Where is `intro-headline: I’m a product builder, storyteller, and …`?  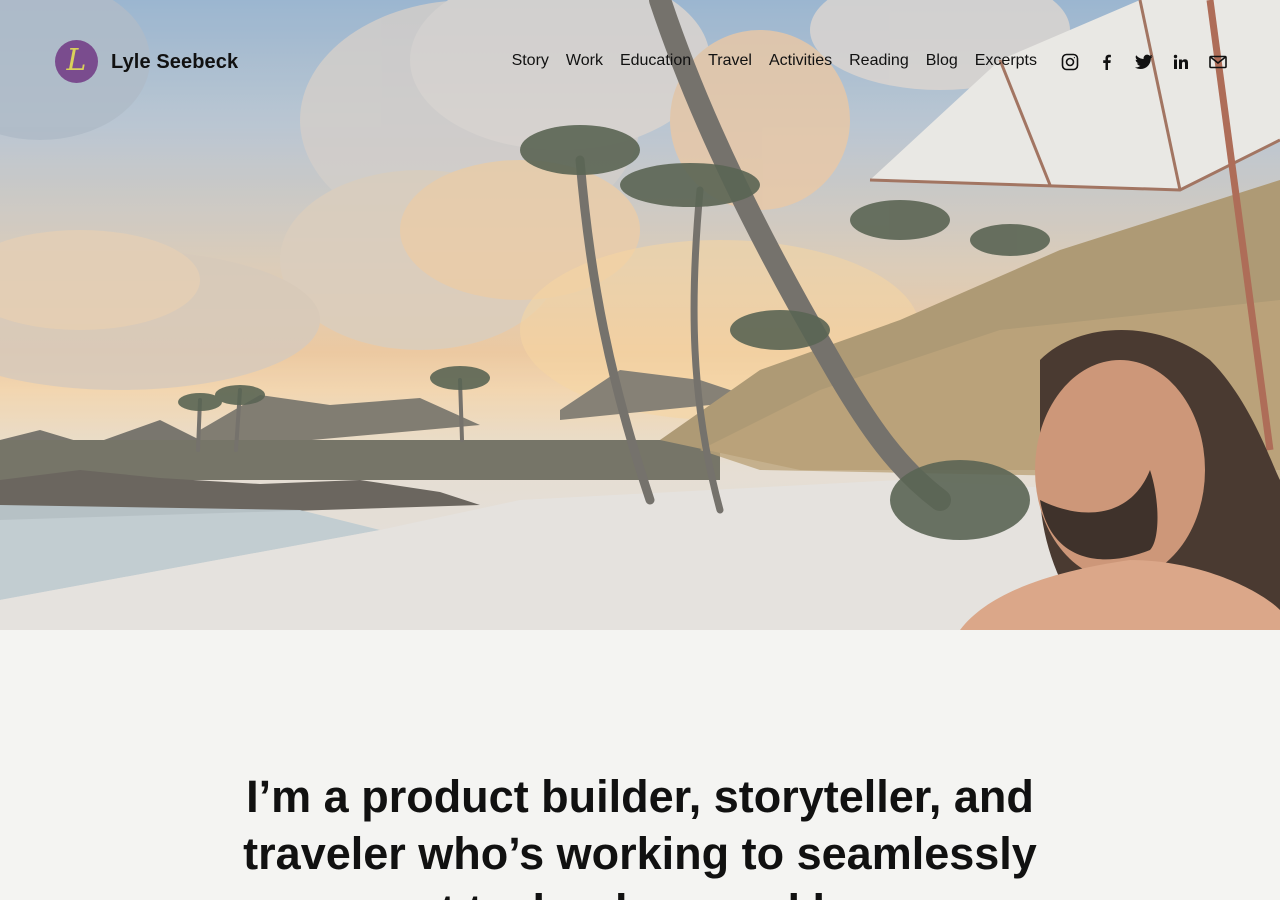
intro-headline: I’m a product builder, storyteller, and … is located at coordinates (640, 835).